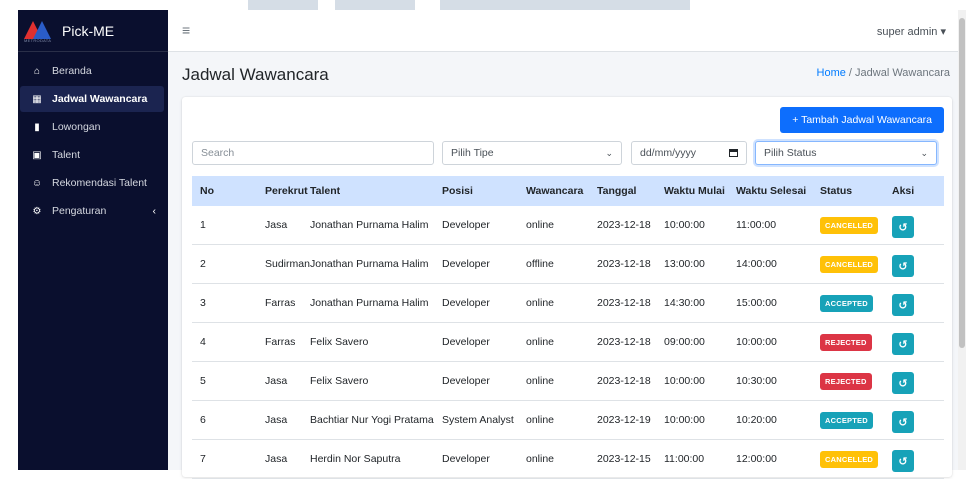 This screenshot has height=479, width=966. I want to click on cell-talent: Bachtiar Nur Yogi Pratama, so click(372, 420).